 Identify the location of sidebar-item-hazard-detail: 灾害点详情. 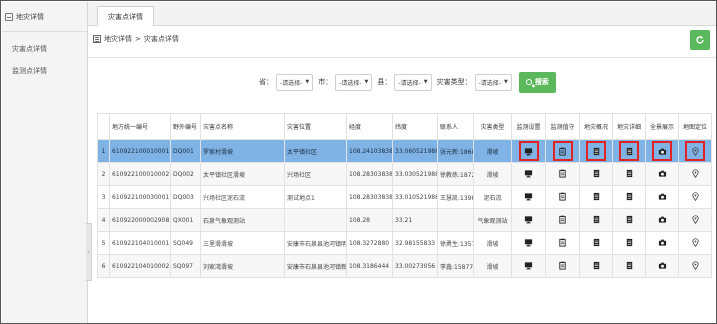
(44, 49).